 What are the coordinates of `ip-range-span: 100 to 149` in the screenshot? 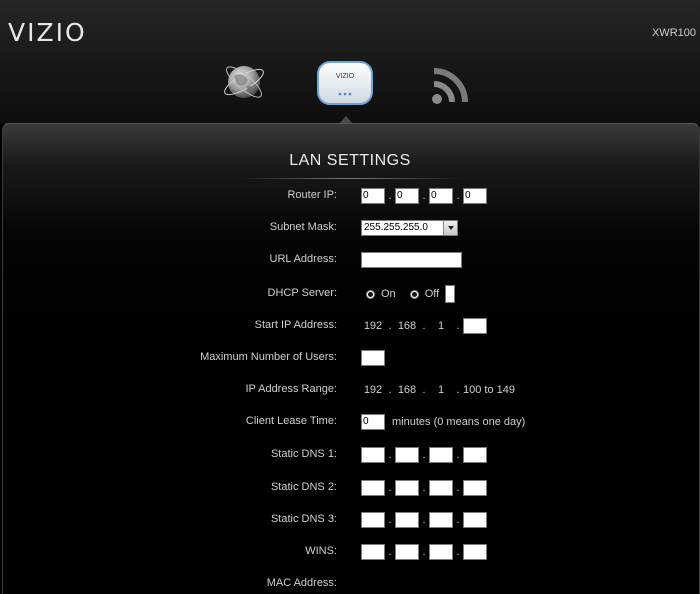 It's located at (489, 390).